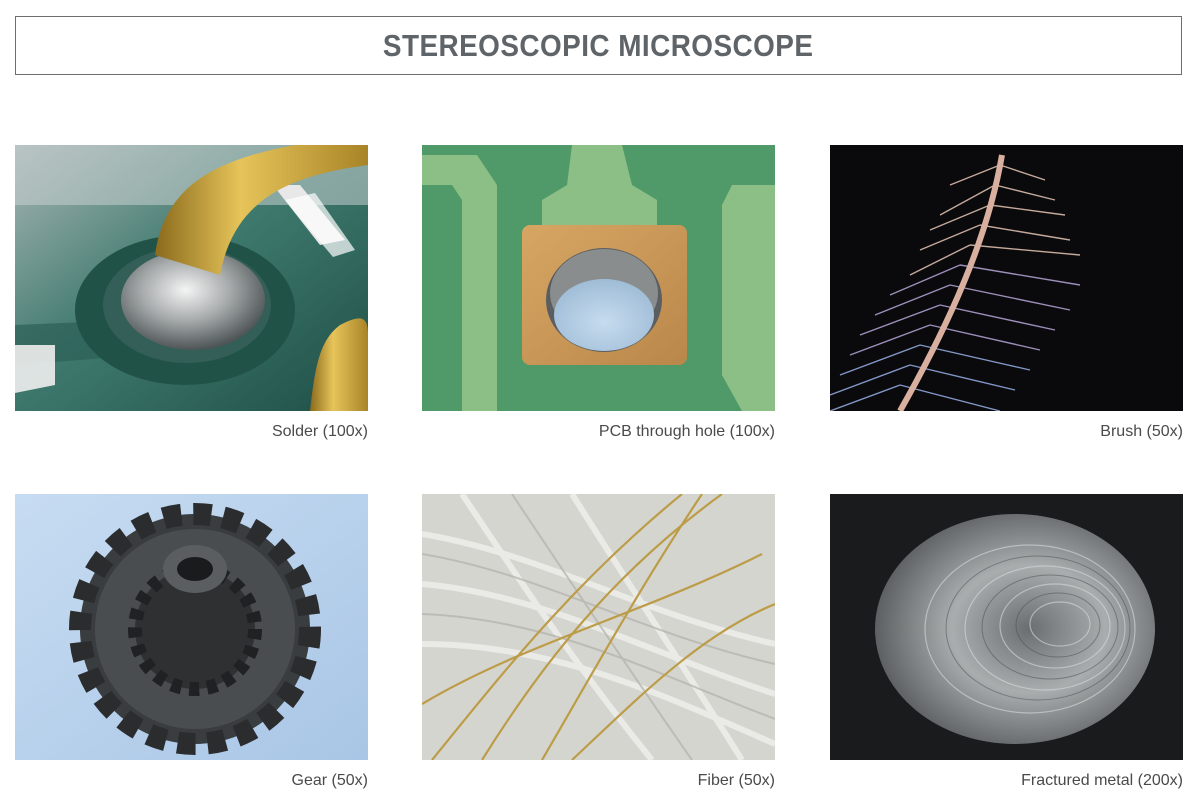 The height and width of the screenshot is (810, 1200). Describe the element at coordinates (1006, 627) in the screenshot. I see `fractured-metal-photo` at that location.